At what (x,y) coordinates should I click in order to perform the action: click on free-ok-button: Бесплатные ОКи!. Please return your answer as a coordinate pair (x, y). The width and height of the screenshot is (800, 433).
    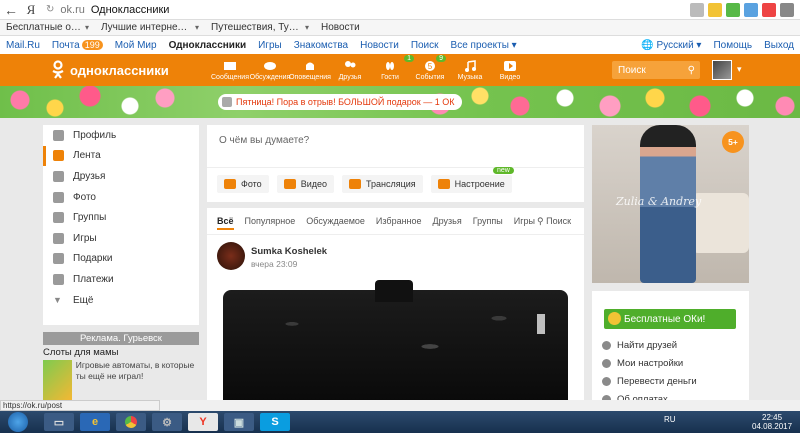
    Looking at the image, I should click on (670, 319).